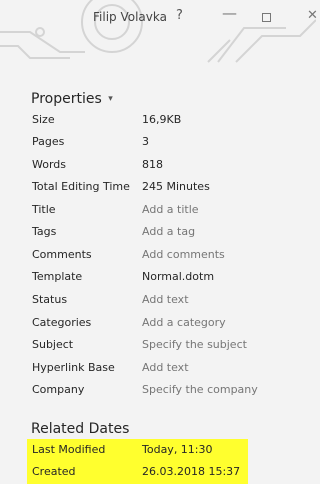 Image resolution: width=320 pixels, height=484 pixels. Describe the element at coordinates (69, 449) in the screenshot. I see `date-label: Last Modified` at that location.